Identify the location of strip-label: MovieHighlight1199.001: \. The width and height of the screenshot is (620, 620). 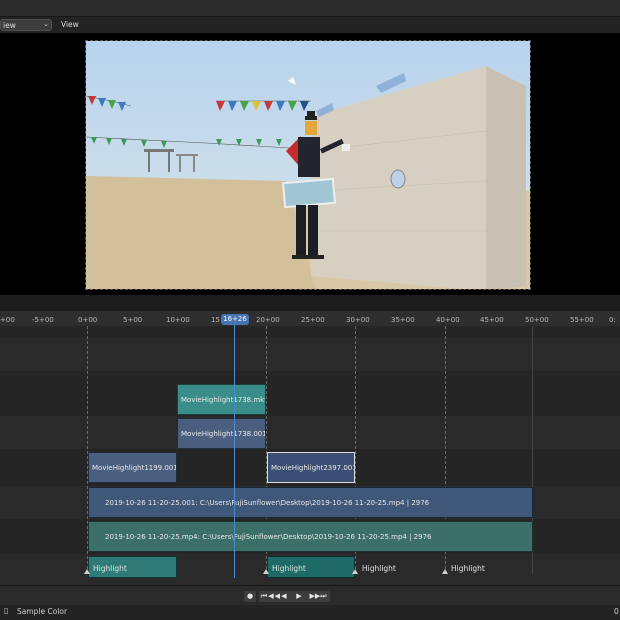
(134, 468).